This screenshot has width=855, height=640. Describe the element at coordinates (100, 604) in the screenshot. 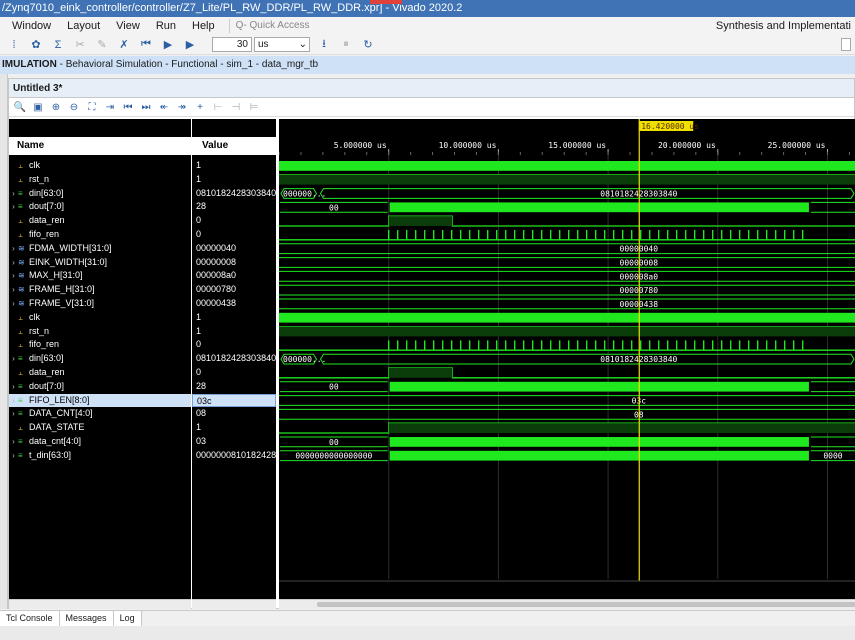

I see `name-scrollbar` at that location.